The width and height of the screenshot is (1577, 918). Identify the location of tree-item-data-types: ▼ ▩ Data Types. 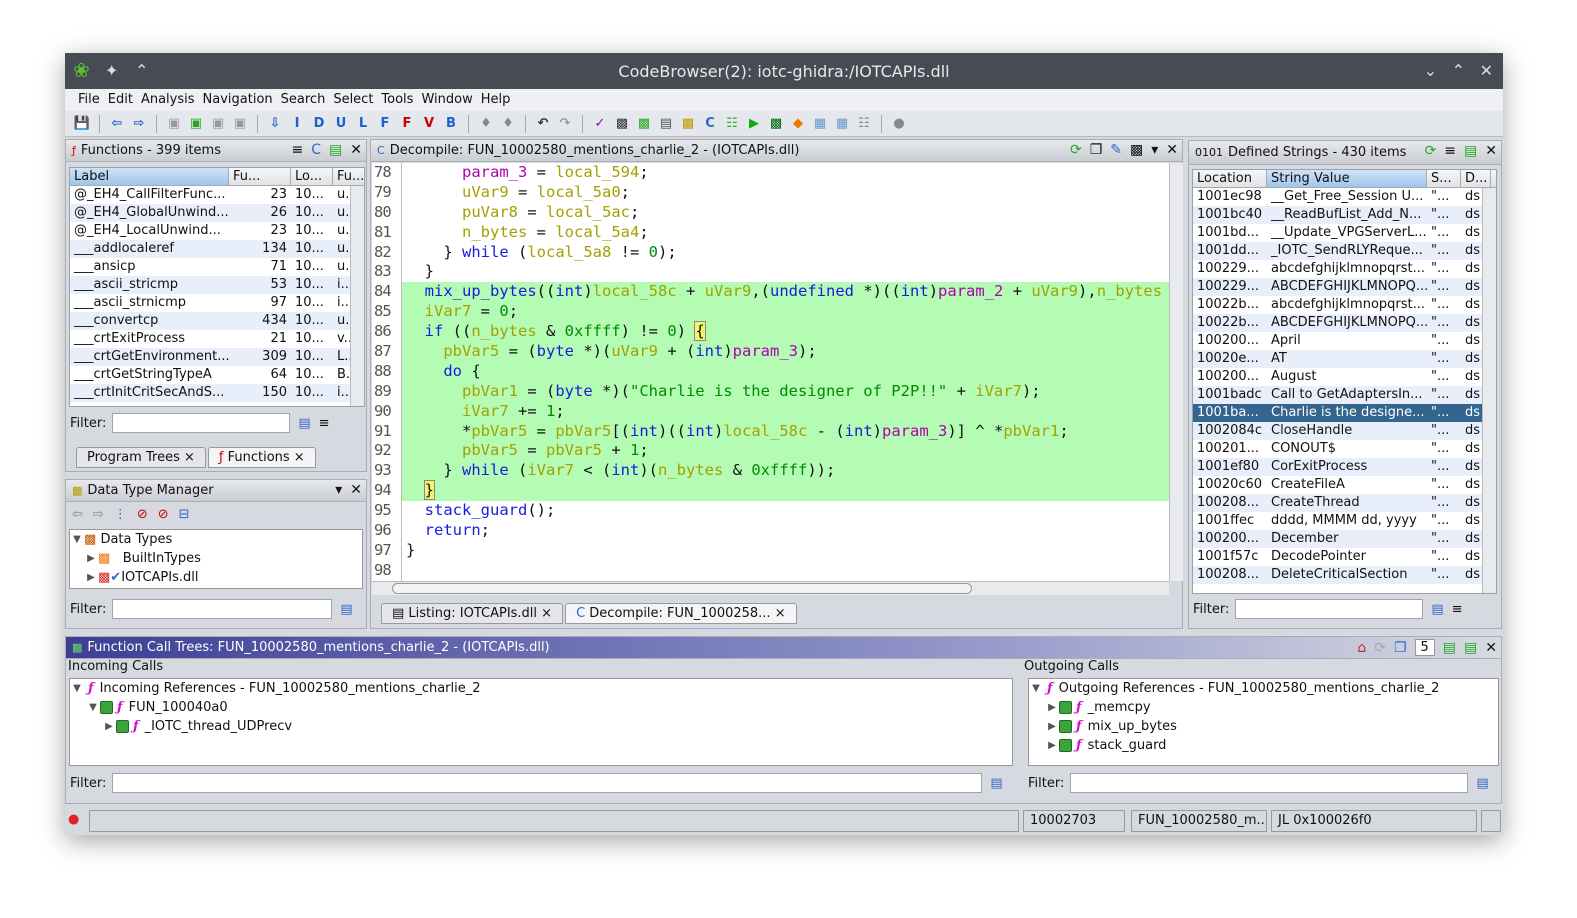
(216, 539).